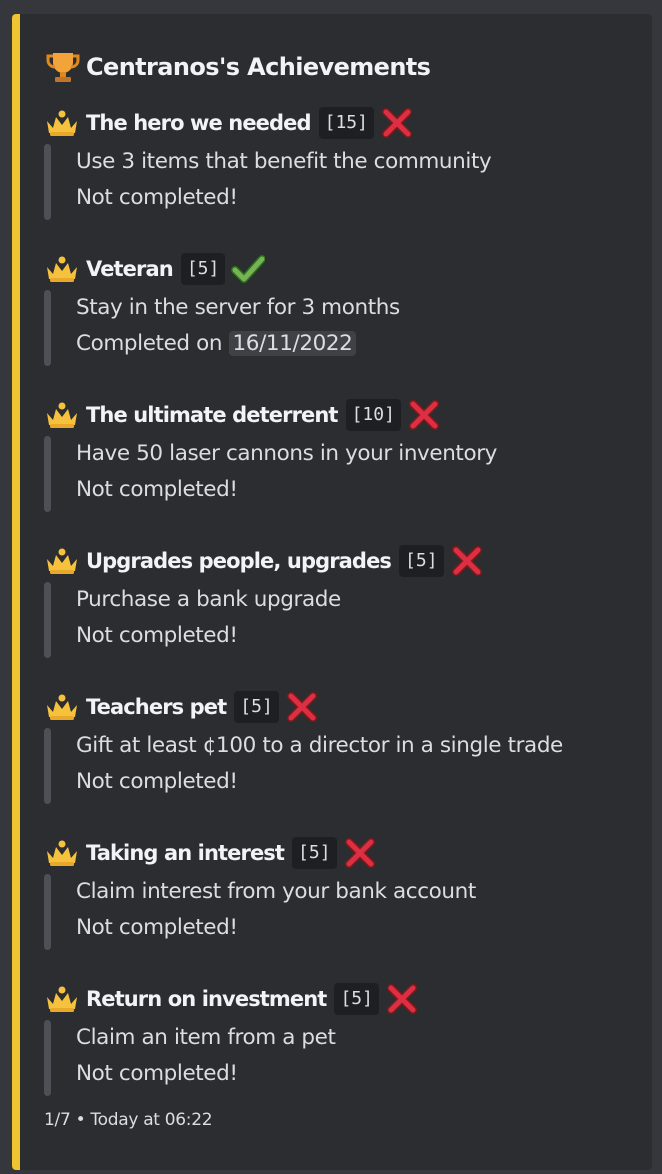  I want to click on achievement-name: Veteran, so click(130, 269).